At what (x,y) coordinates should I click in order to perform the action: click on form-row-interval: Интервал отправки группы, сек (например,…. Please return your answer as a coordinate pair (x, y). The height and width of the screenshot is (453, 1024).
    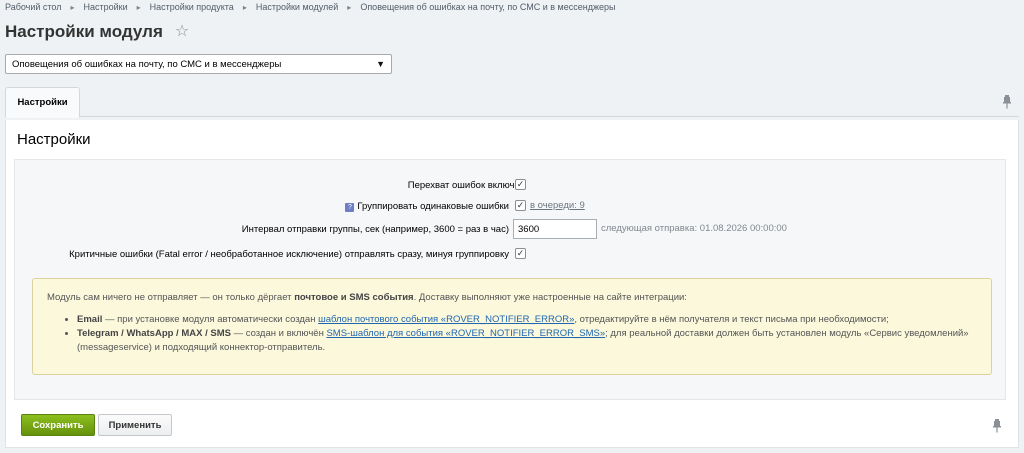
    Looking at the image, I should click on (262, 229).